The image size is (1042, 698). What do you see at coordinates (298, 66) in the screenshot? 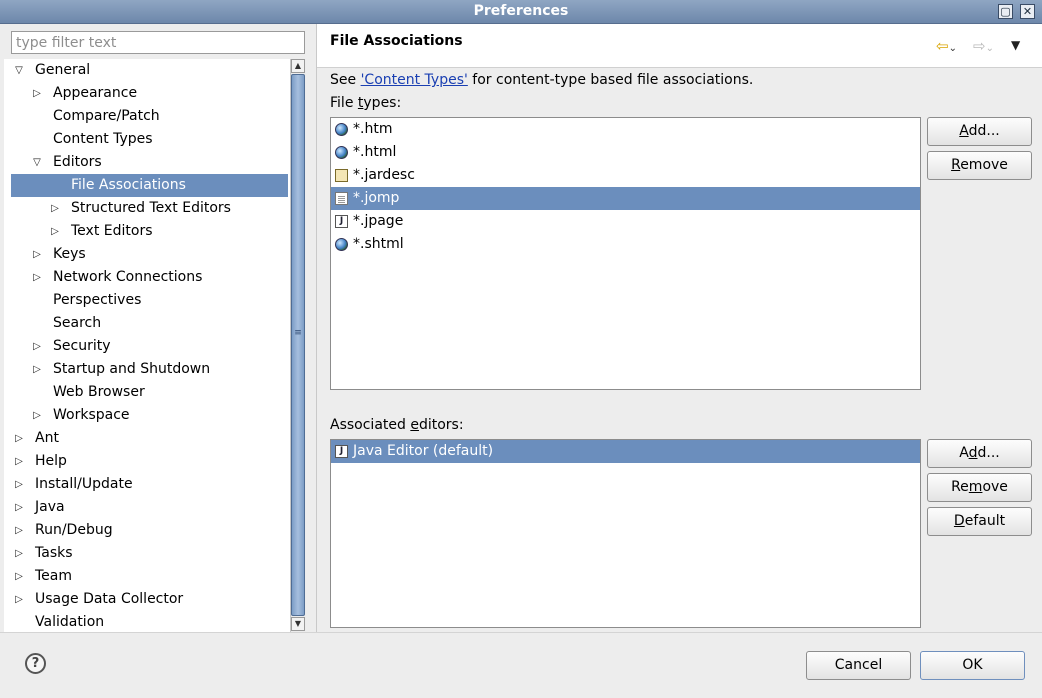
I see `scroll-up-arrow-icon: ▲` at bounding box center [298, 66].